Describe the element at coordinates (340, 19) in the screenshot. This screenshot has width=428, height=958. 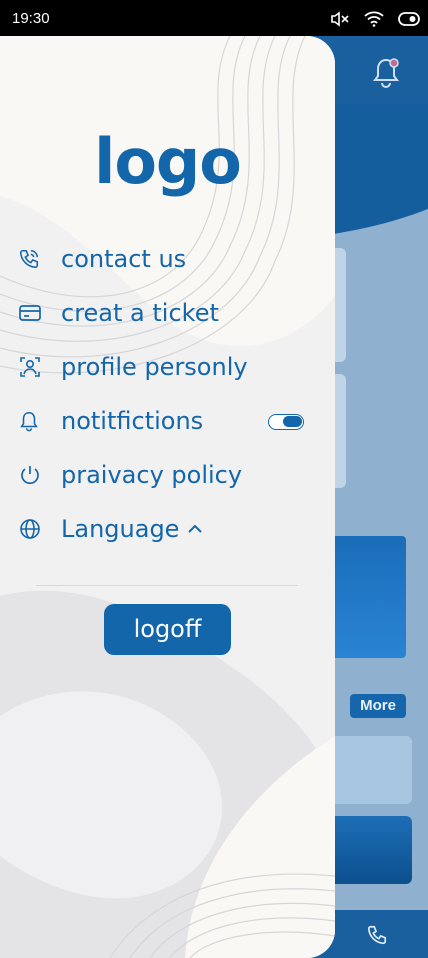
I see `mute-icon` at that location.